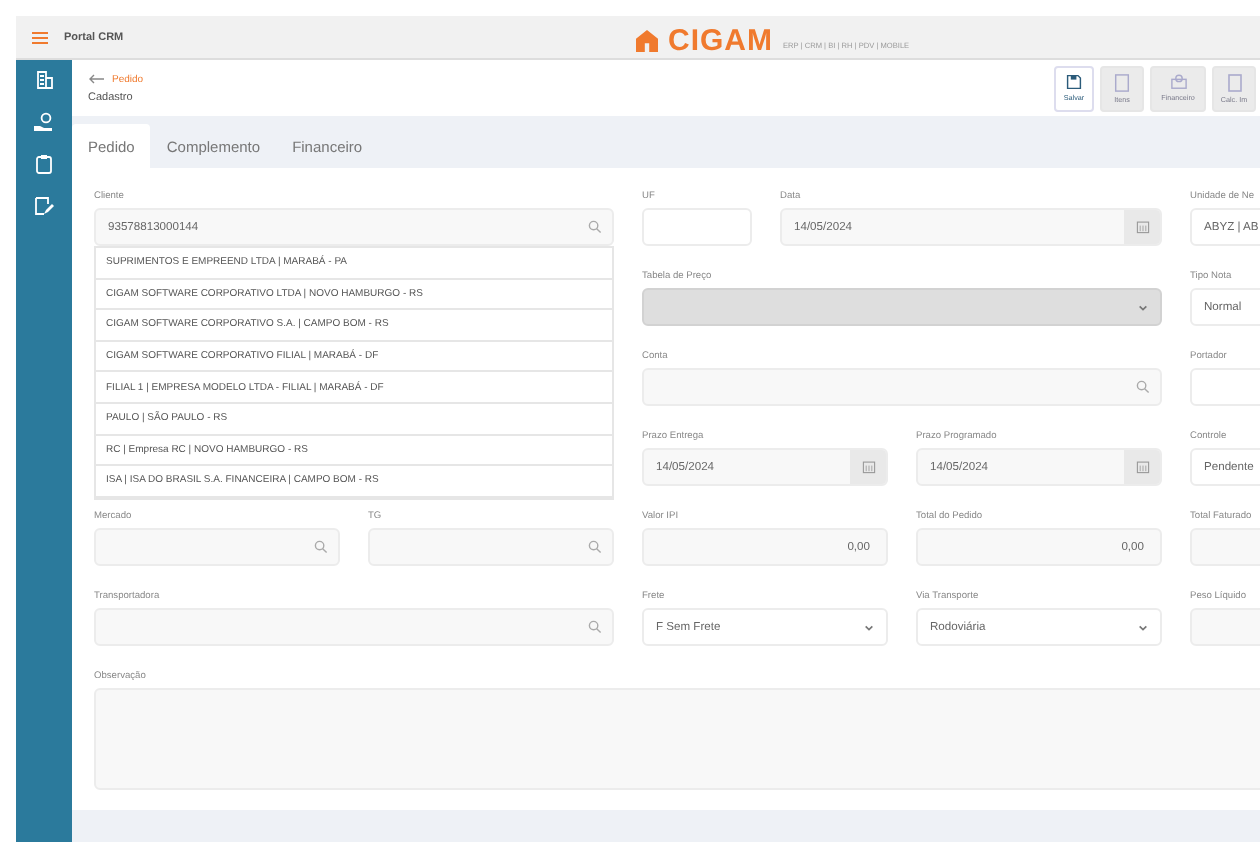 The height and width of the screenshot is (842, 1260). I want to click on document-icon, so click(1122, 82).